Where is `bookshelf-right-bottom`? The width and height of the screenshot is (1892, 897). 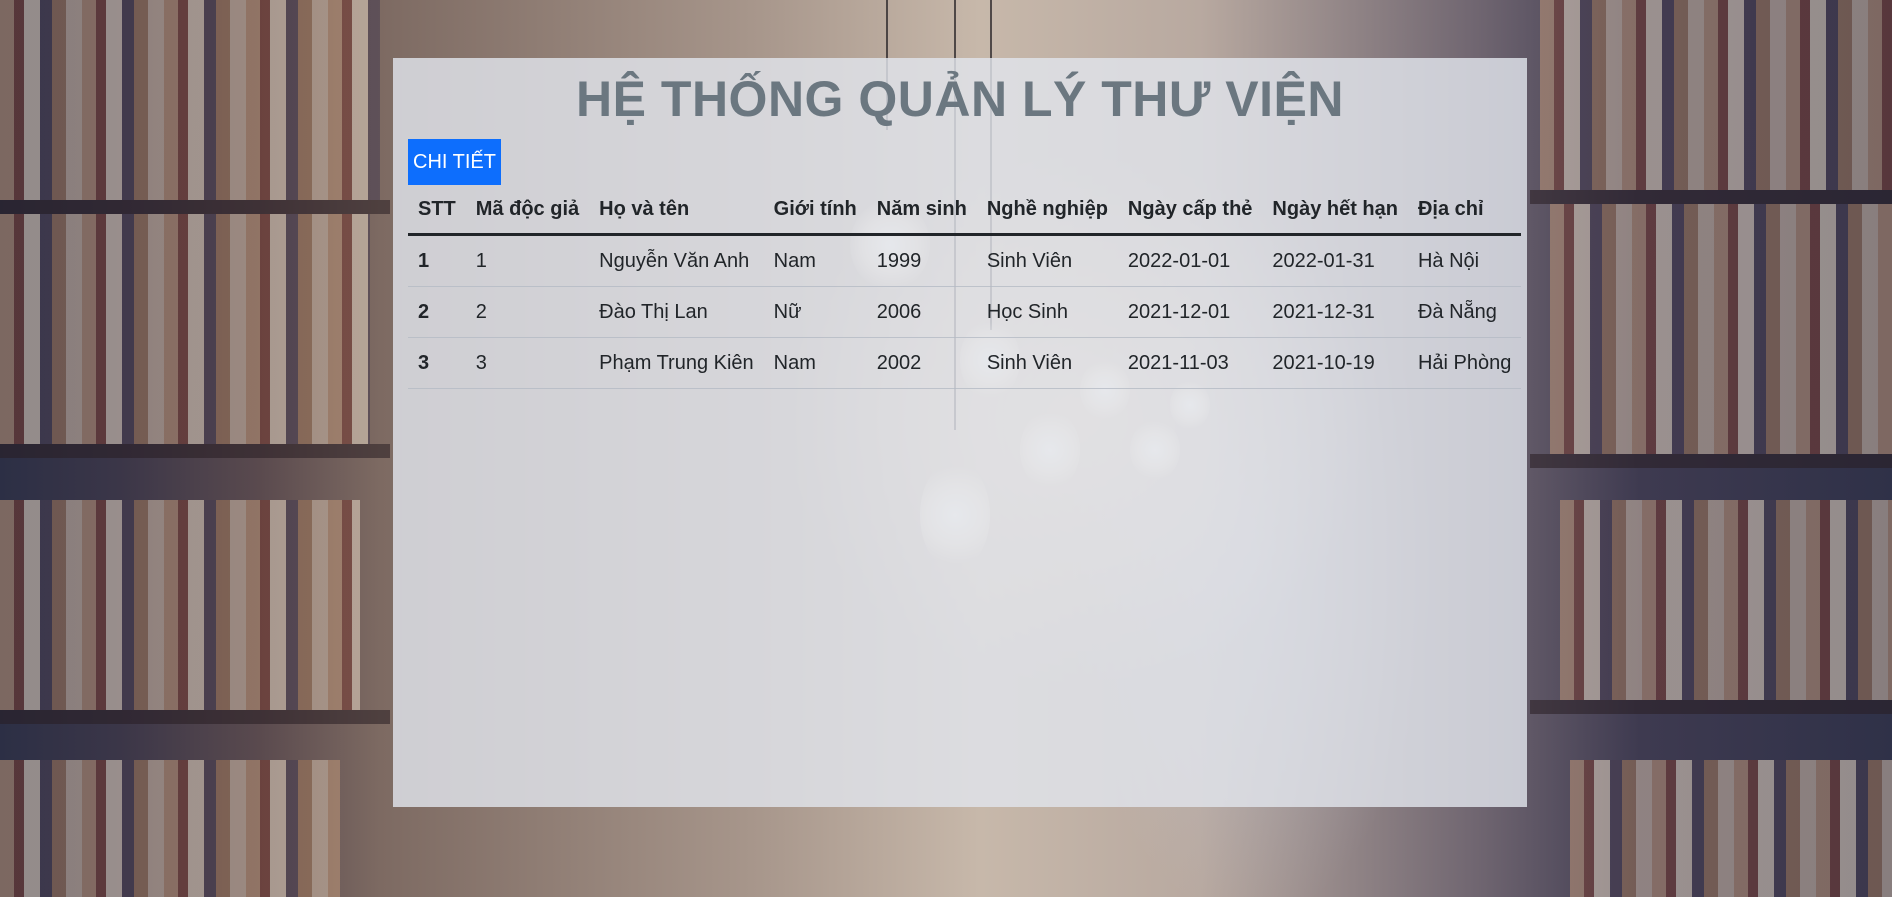 bookshelf-right-bottom is located at coordinates (1731, 828).